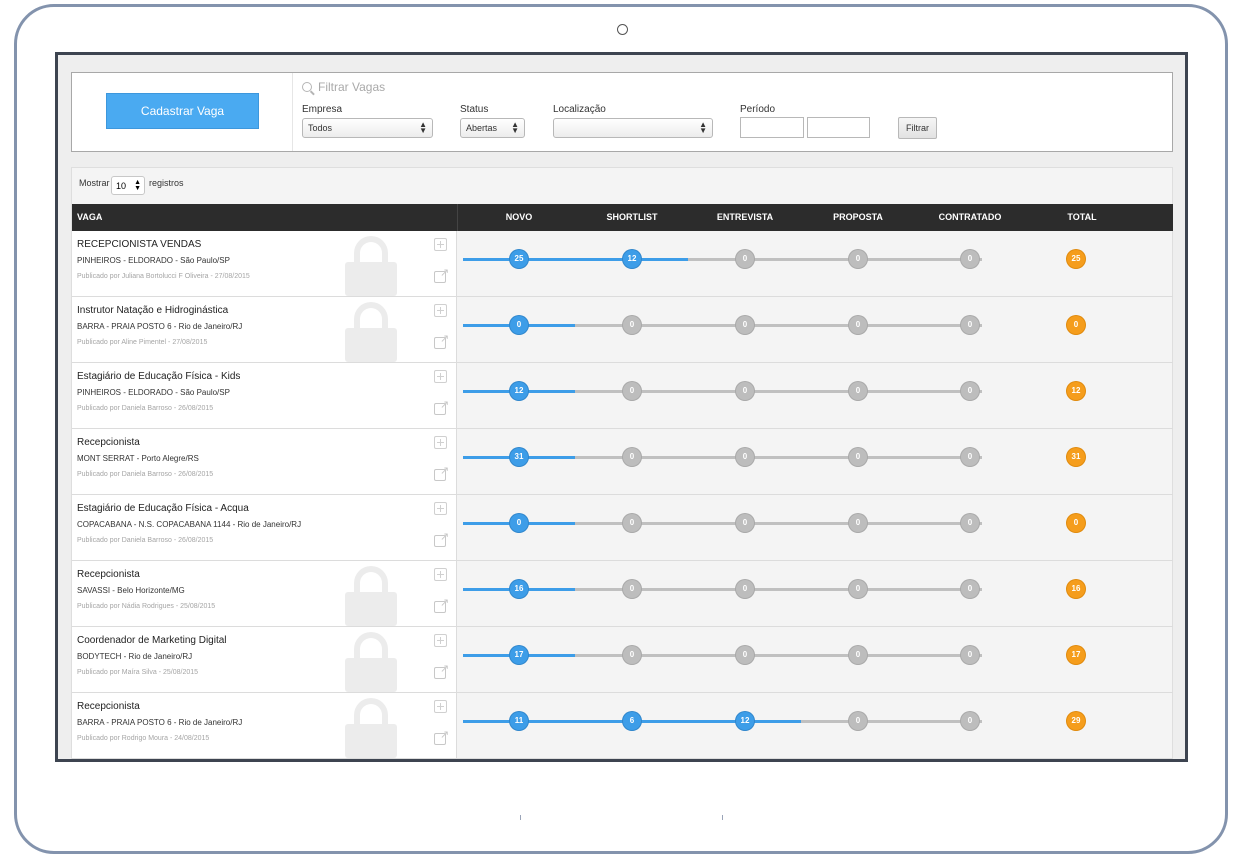 The height and width of the screenshot is (854, 1240). Describe the element at coordinates (158, 376) in the screenshot. I see `vaga-title: Estagiário de Educação Física - Kids` at that location.